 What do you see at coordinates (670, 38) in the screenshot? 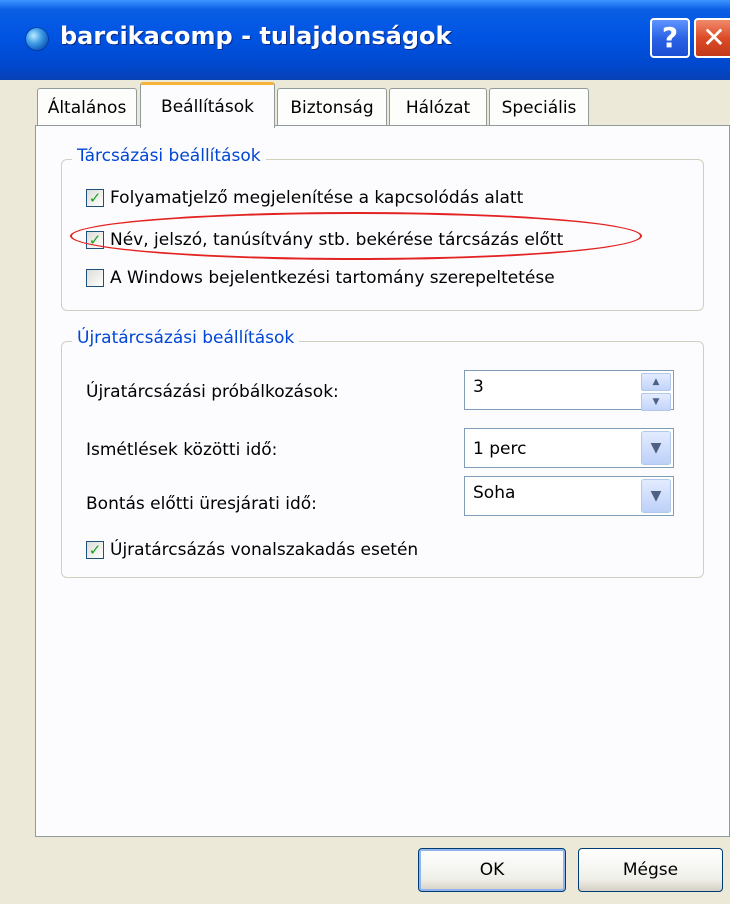
I see `help-button: ?` at bounding box center [670, 38].